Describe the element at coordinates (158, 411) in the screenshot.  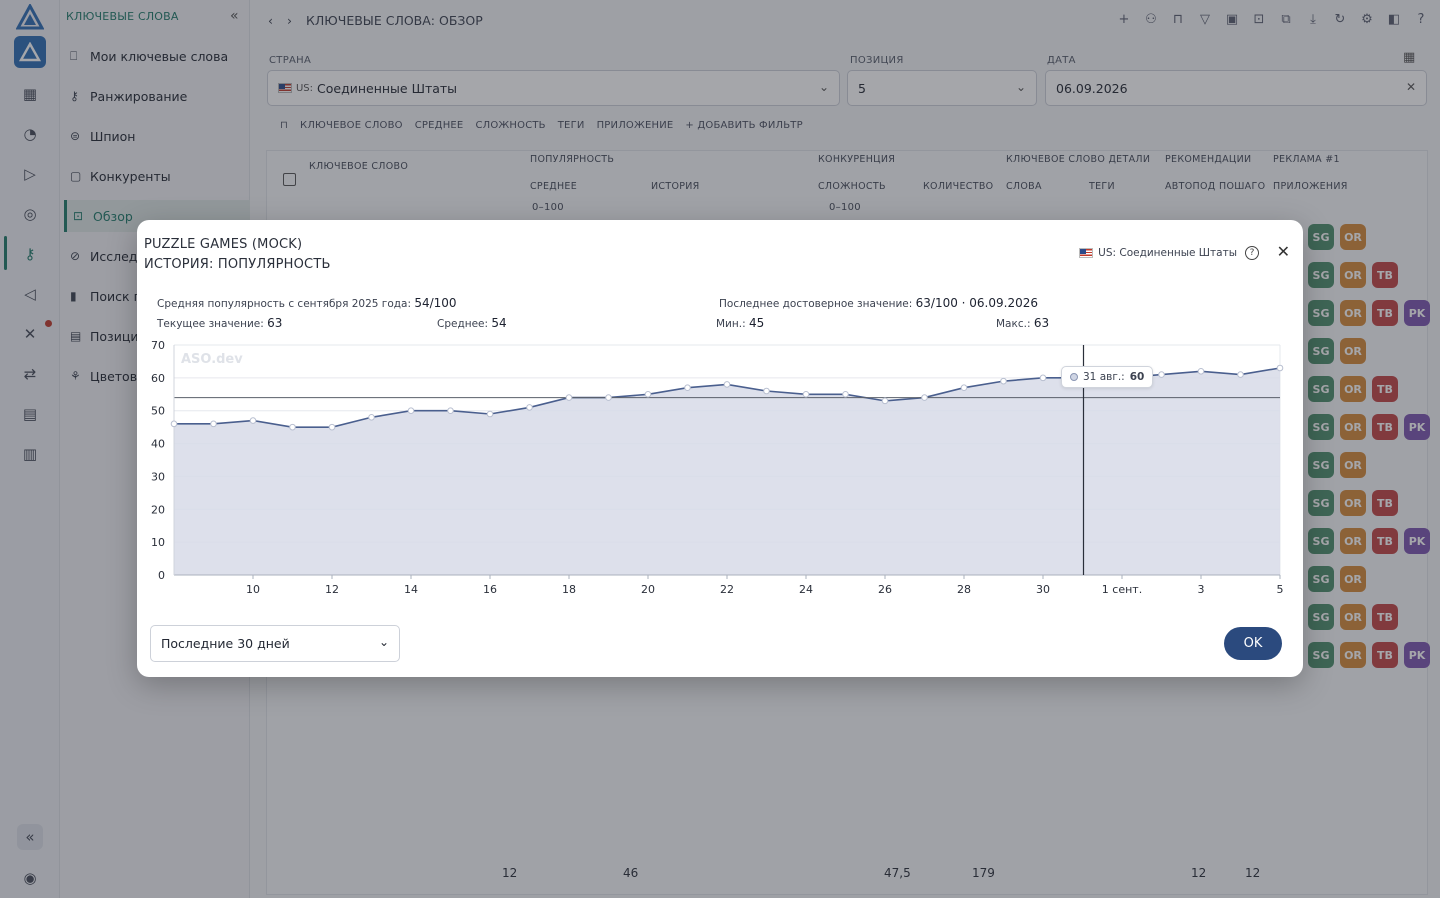
I see `y-tick-label: 50` at that location.